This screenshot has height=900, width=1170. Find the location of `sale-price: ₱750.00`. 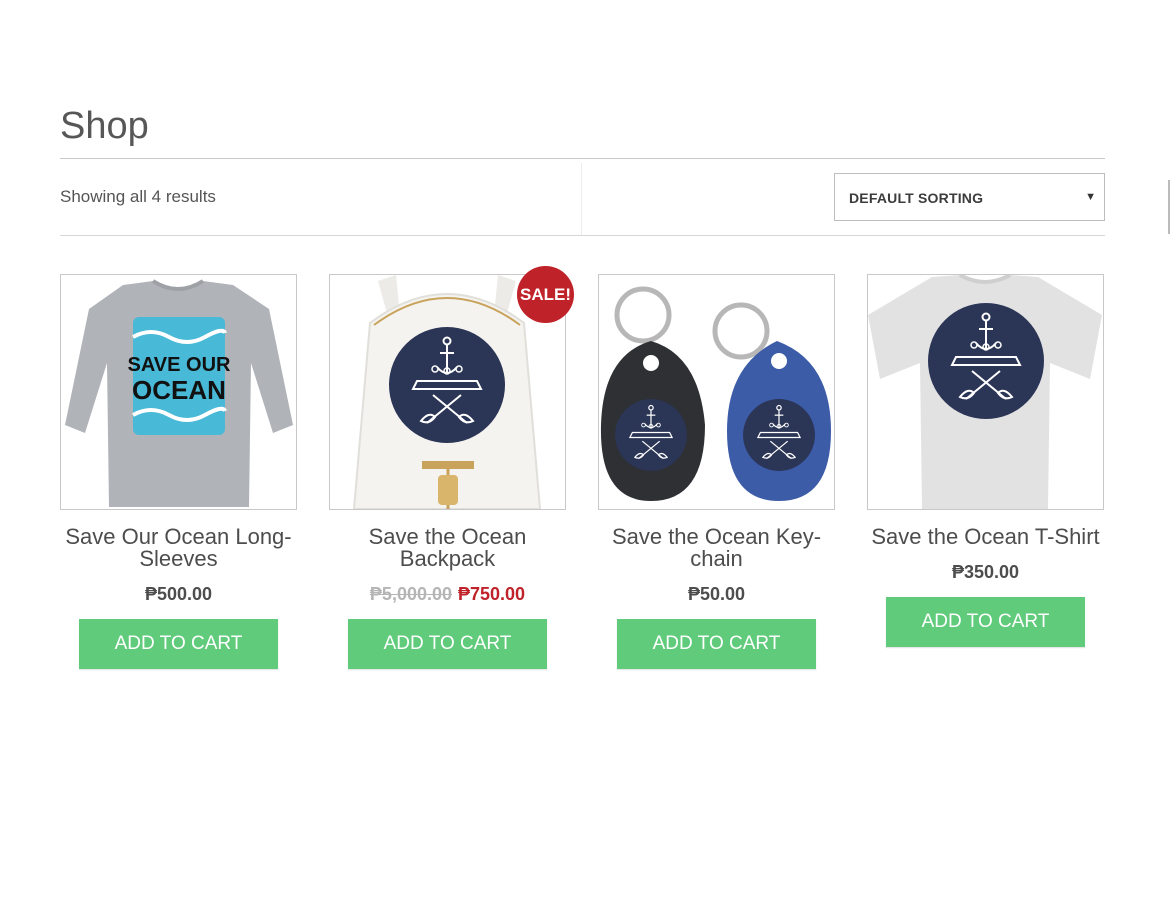

sale-price: ₱750.00 is located at coordinates (492, 594).